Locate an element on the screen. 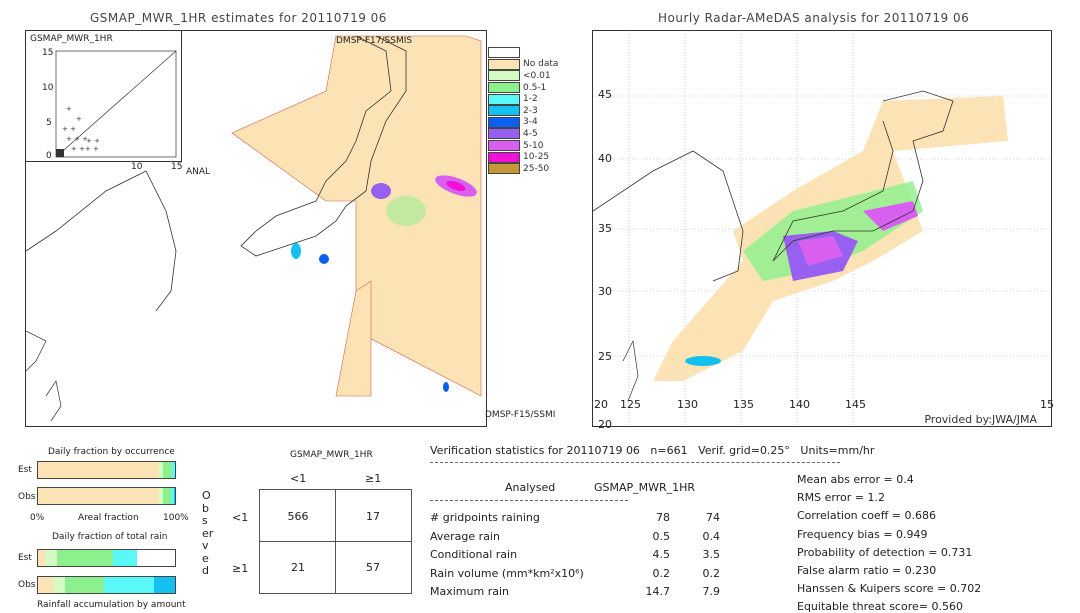  swath-f15 is located at coordinates (353, 338).